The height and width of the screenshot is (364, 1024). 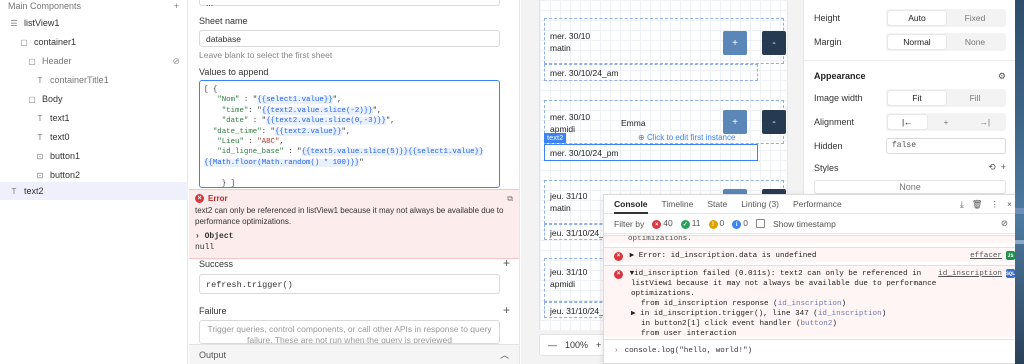 What do you see at coordinates (984, 122) in the screenshot?
I see `align-right-icon: →|` at bounding box center [984, 122].